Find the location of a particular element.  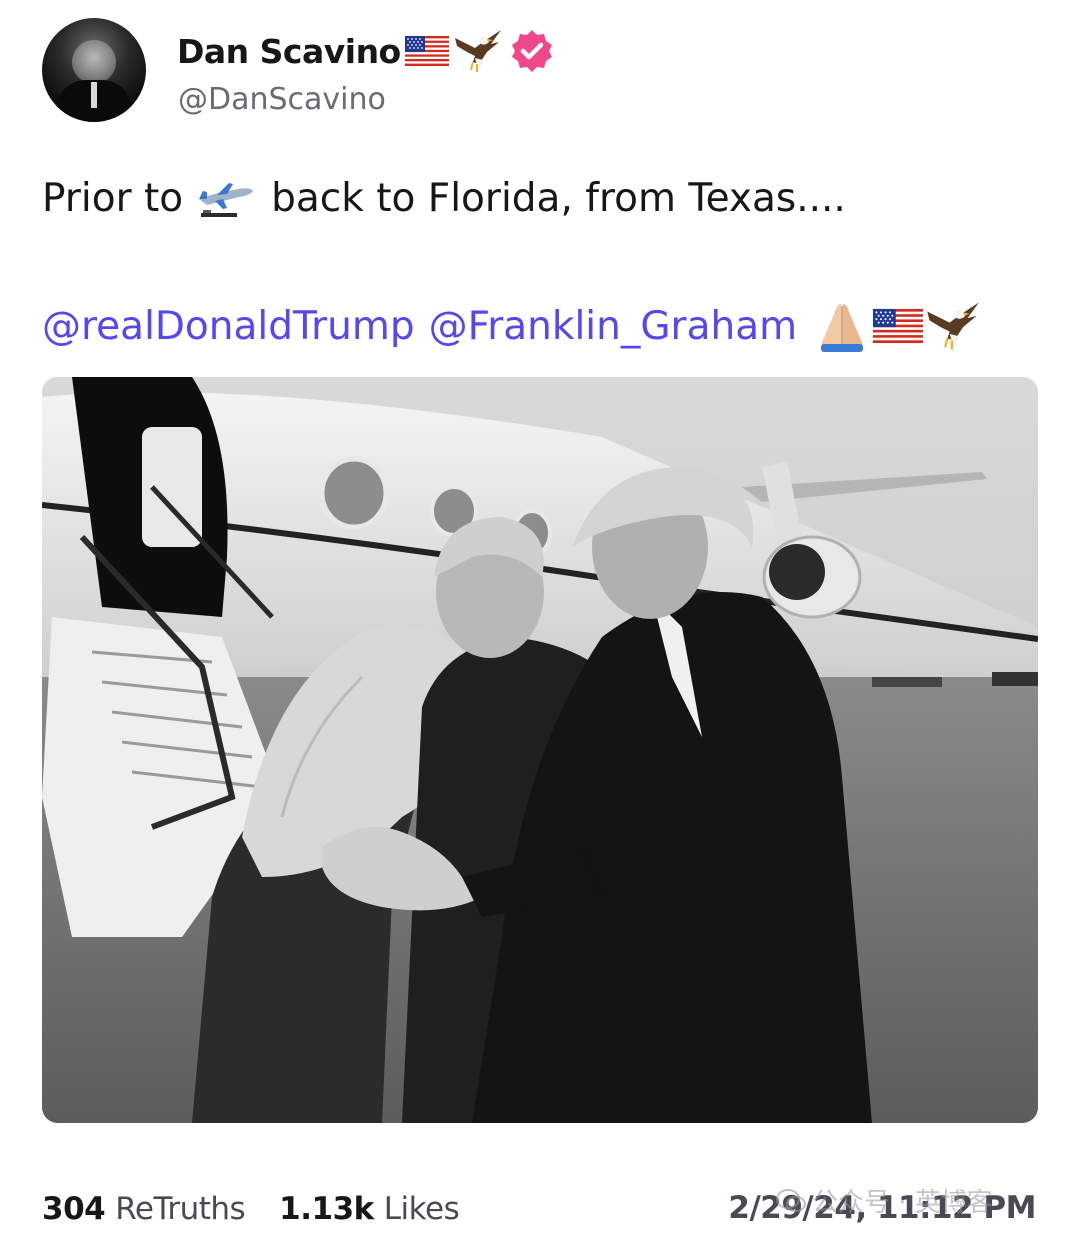

watermark: 公众号 · 英博客 is located at coordinates (884, 1200).